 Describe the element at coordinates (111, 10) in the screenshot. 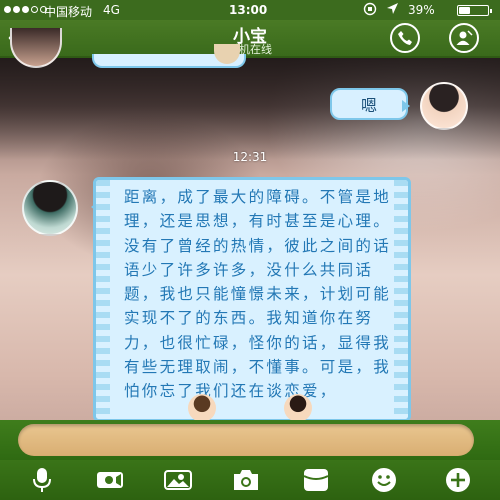

I see `network-type: 4G` at that location.